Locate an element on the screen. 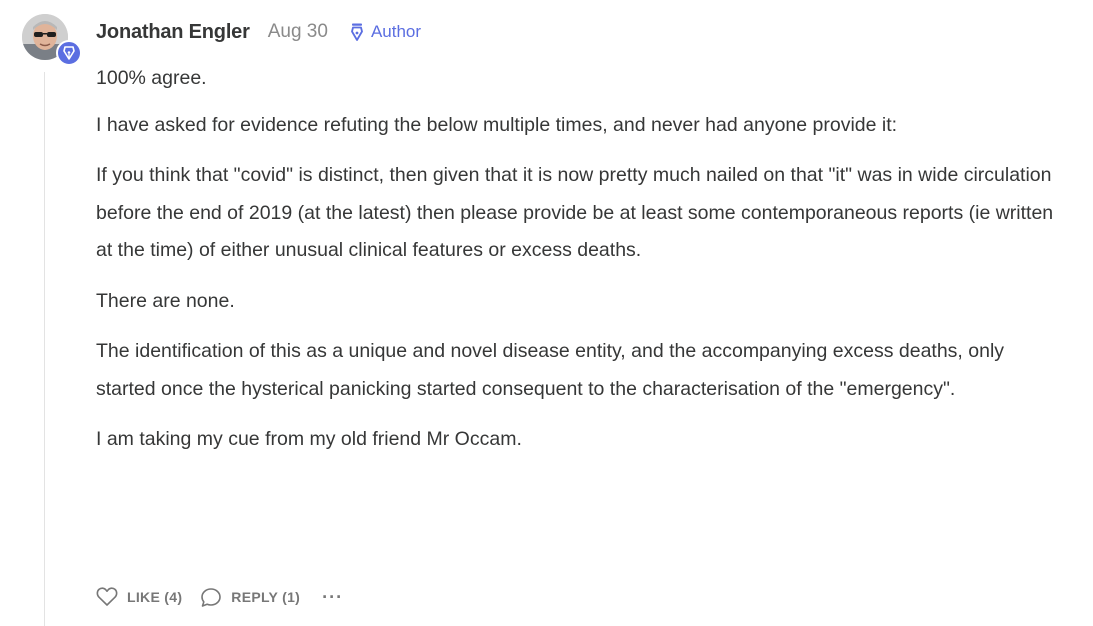  like-button: LIKE (4) is located at coordinates (139, 597).